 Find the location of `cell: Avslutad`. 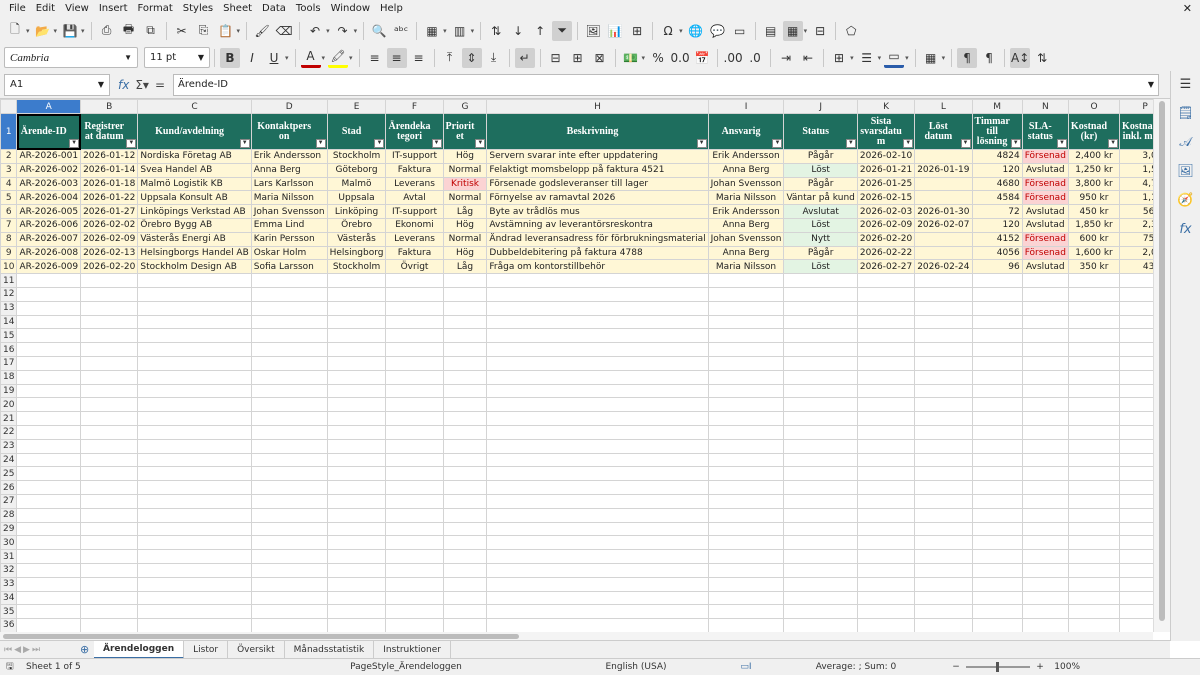

cell: Avslutad is located at coordinates (1045, 211).